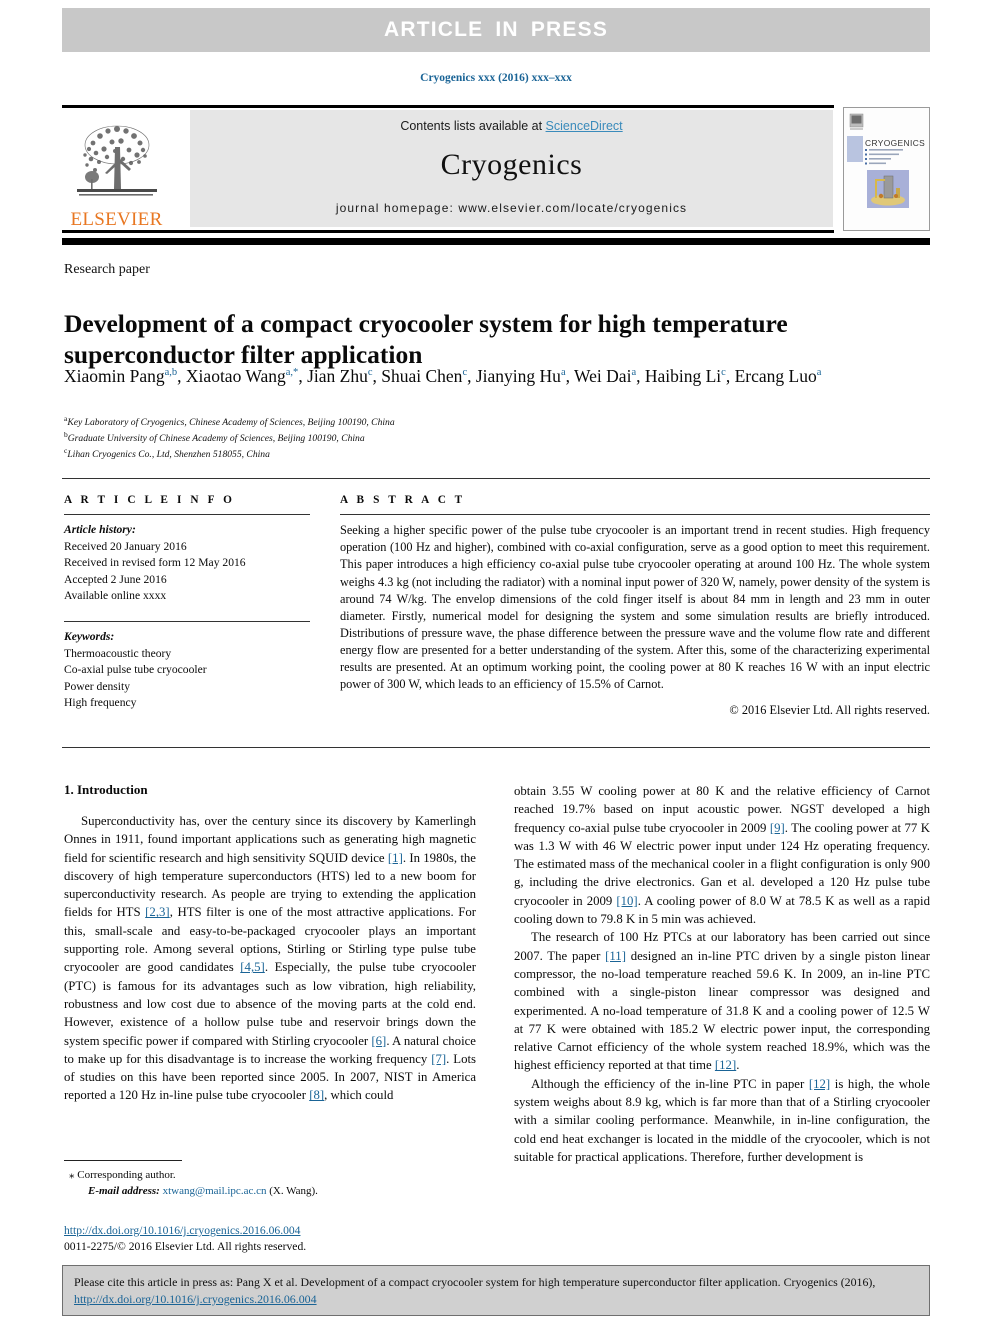  What do you see at coordinates (438, 1059) in the screenshot?
I see `citation-reference-link: [7]` at bounding box center [438, 1059].